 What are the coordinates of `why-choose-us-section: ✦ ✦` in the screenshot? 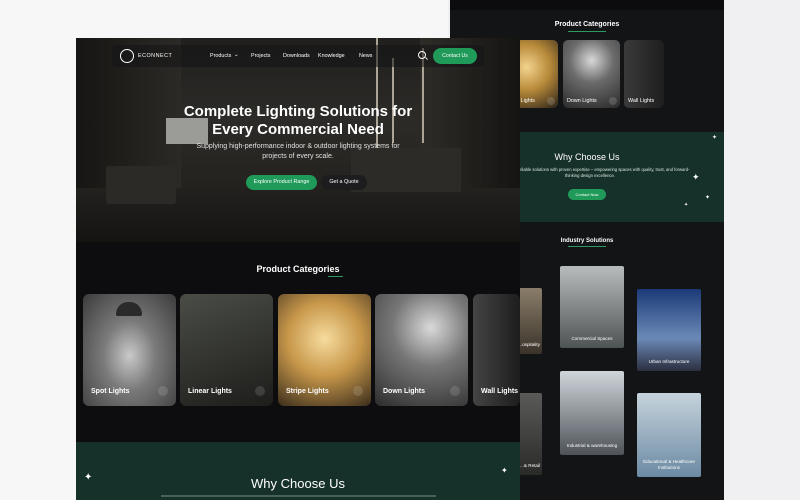 It's located at (298, 471).